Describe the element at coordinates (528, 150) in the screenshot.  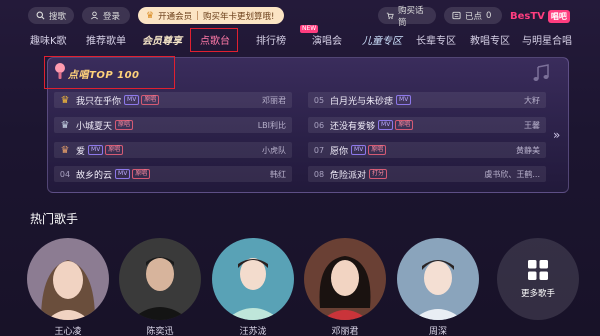
I see `song-singer: 黄静美` at that location.